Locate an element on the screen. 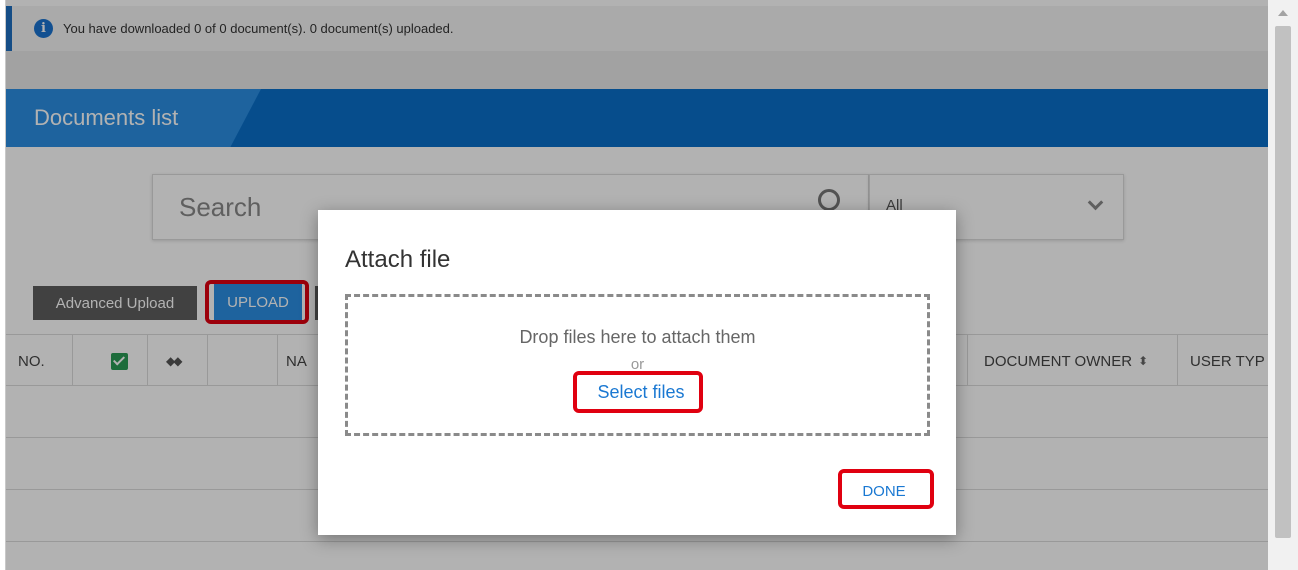 This screenshot has width=1298, height=570. done-button: DONE is located at coordinates (884, 491).